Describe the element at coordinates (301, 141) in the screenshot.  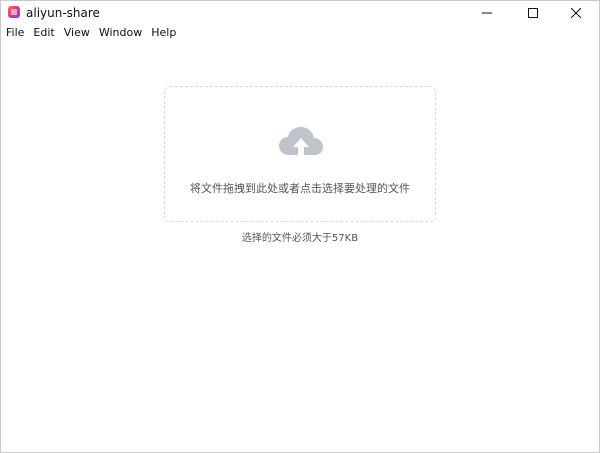
I see `cloud-upload-icon` at that location.